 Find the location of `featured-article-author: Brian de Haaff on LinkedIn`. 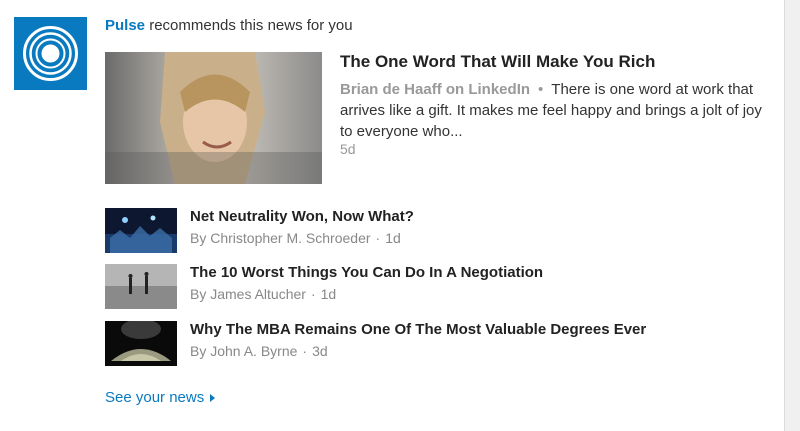

featured-article-author: Brian de Haaff on LinkedIn is located at coordinates (435, 89).